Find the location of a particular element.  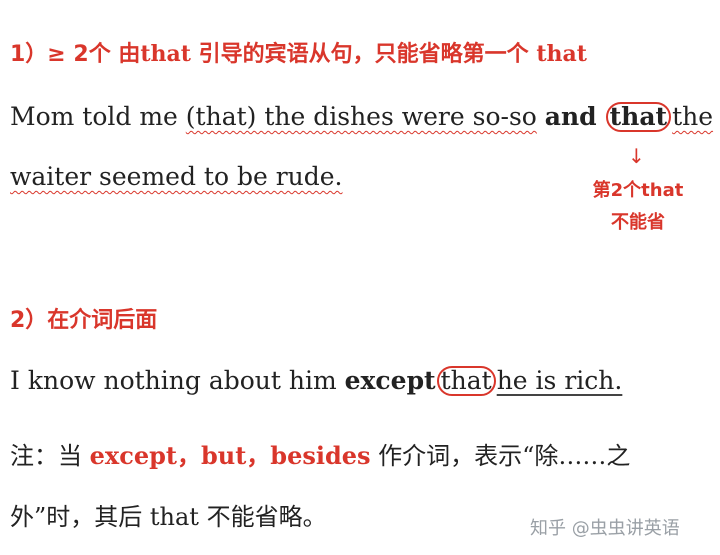

sentence-1-space is located at coordinates (541, 116).